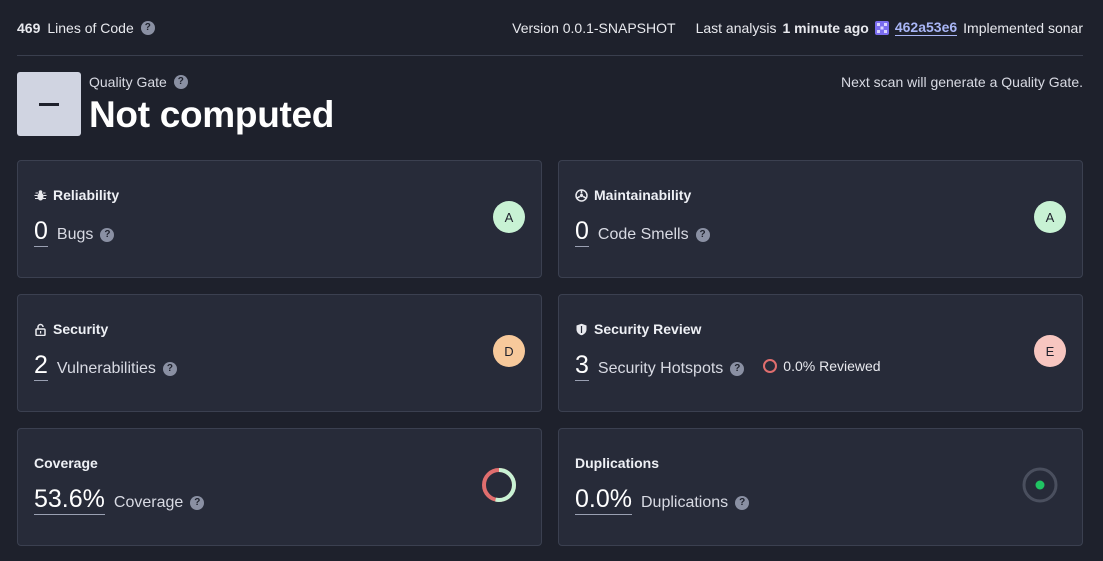 This screenshot has width=1103, height=561. What do you see at coordinates (581, 195) in the screenshot?
I see `maintainability-icon` at bounding box center [581, 195].